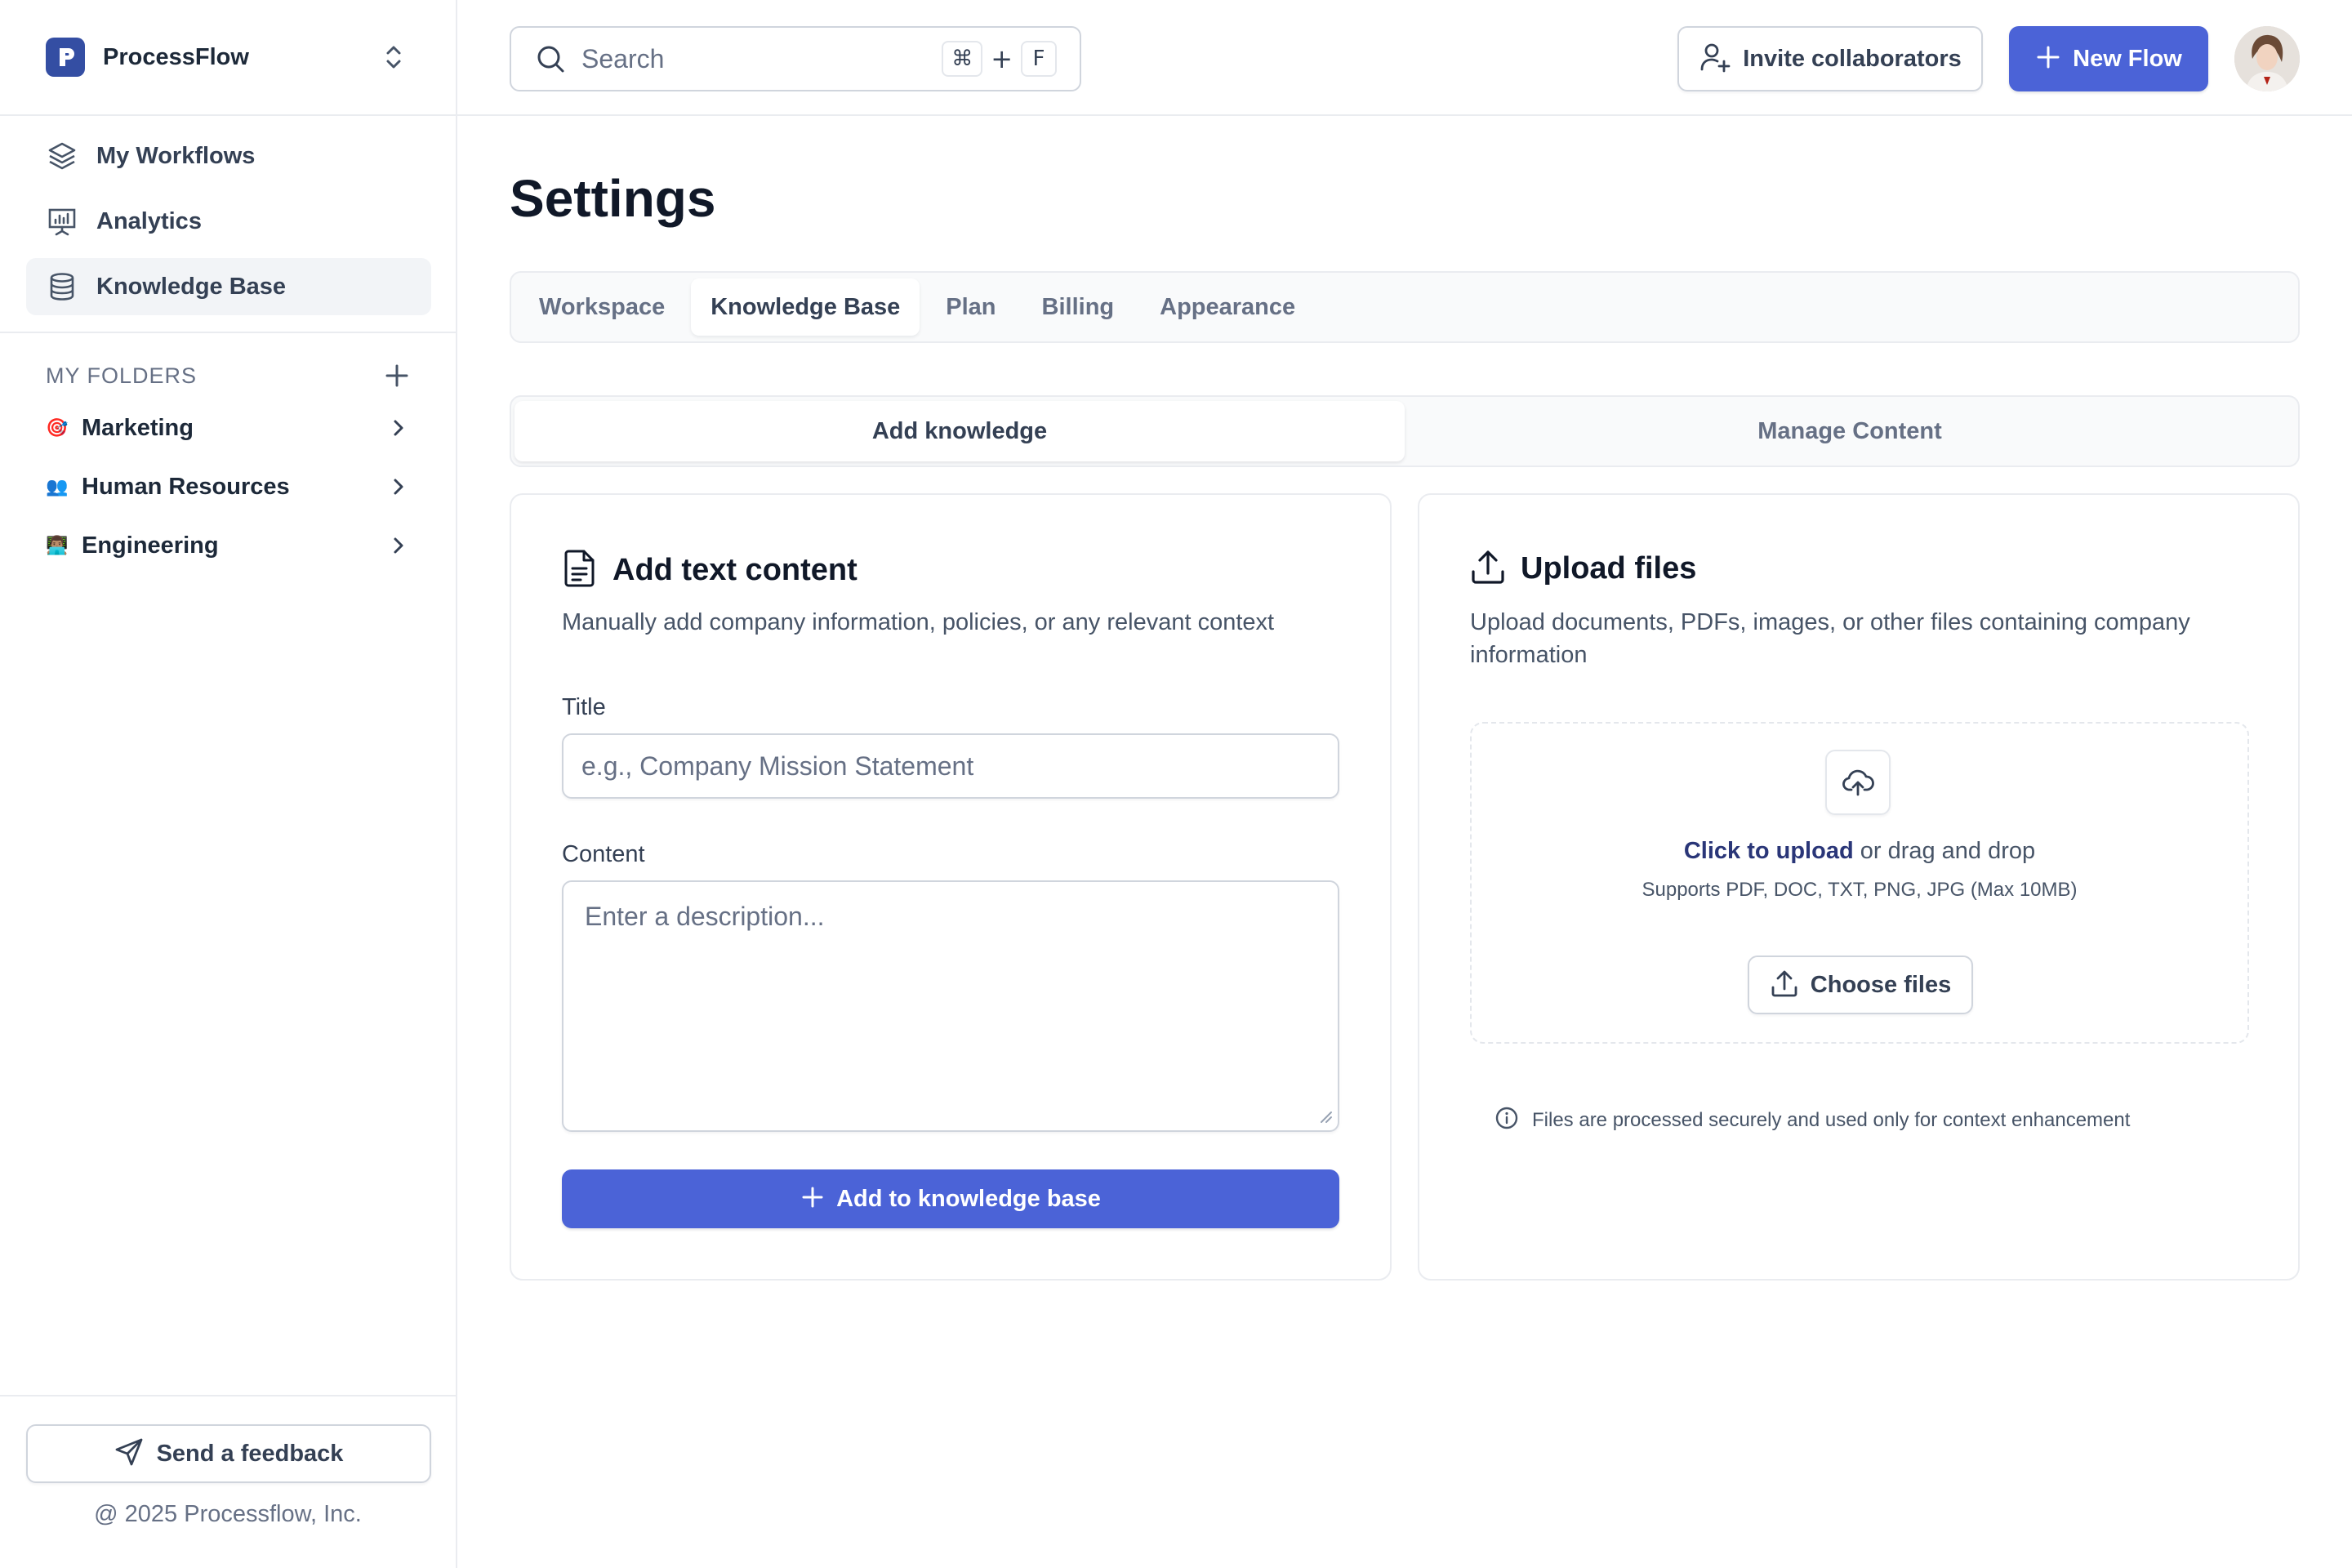 The image size is (2352, 1568). What do you see at coordinates (1227, 307) in the screenshot?
I see `tab-appearance: Appearance` at bounding box center [1227, 307].